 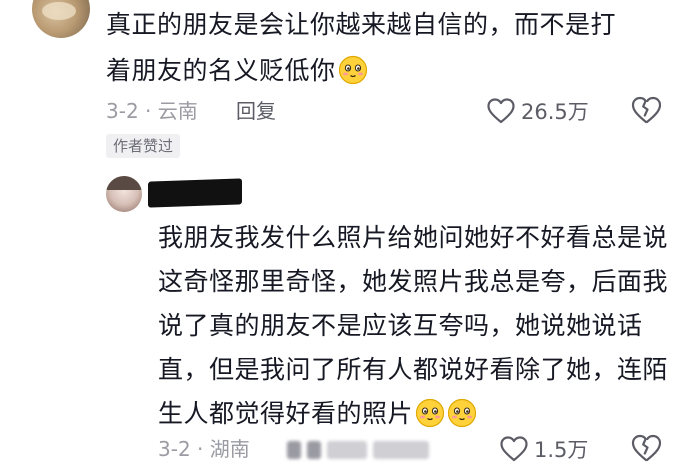 I want to click on reply-dislike-button, so click(x=646, y=450).